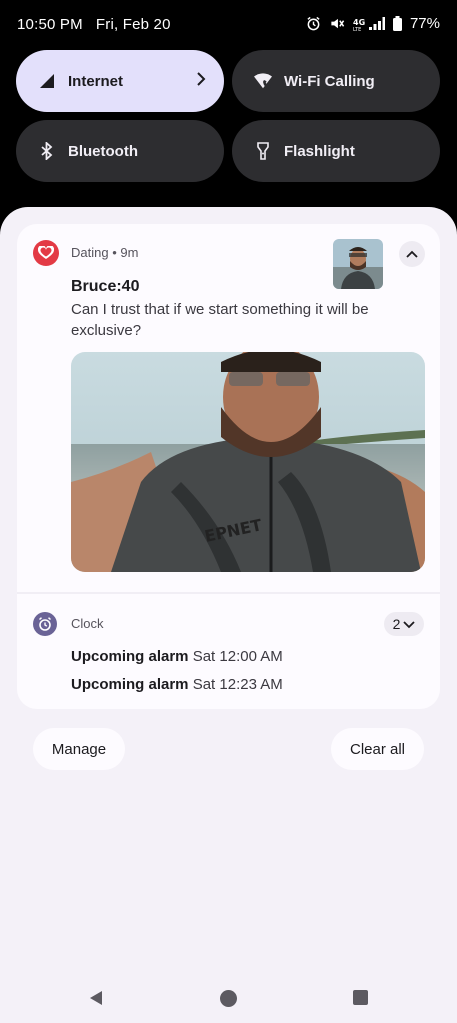  Describe the element at coordinates (360, 1000) in the screenshot. I see `recents-icon` at that location.